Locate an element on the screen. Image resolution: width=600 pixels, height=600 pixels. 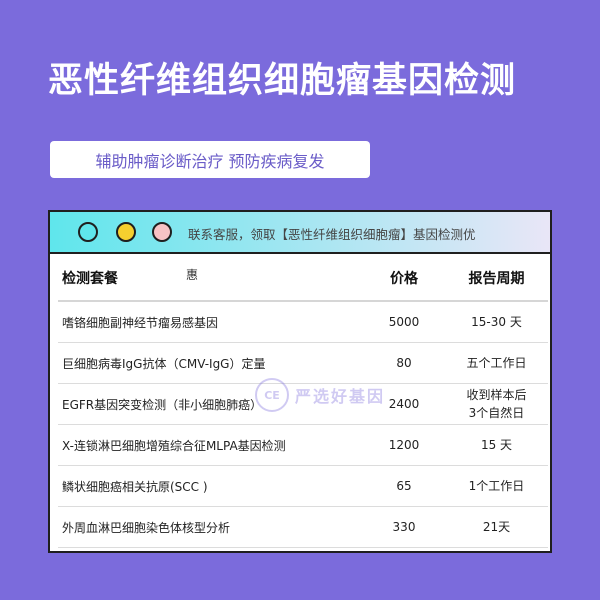
package-period: 15-30 天 is located at coordinates (496, 322).